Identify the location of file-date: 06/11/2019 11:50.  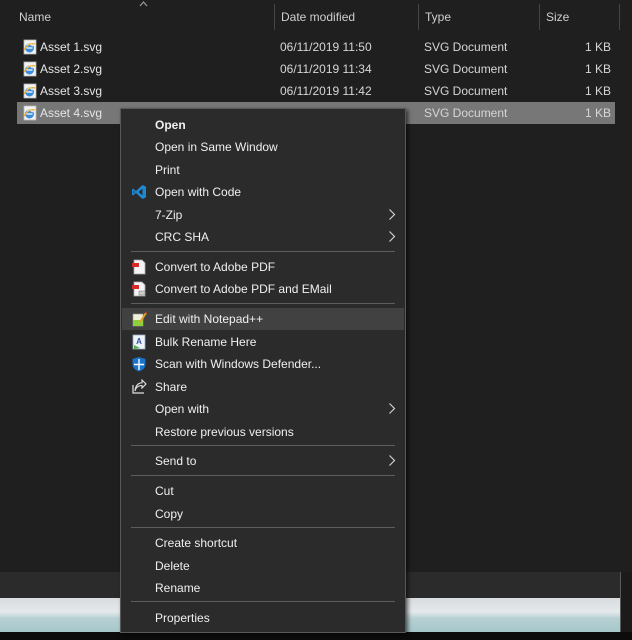
(326, 47).